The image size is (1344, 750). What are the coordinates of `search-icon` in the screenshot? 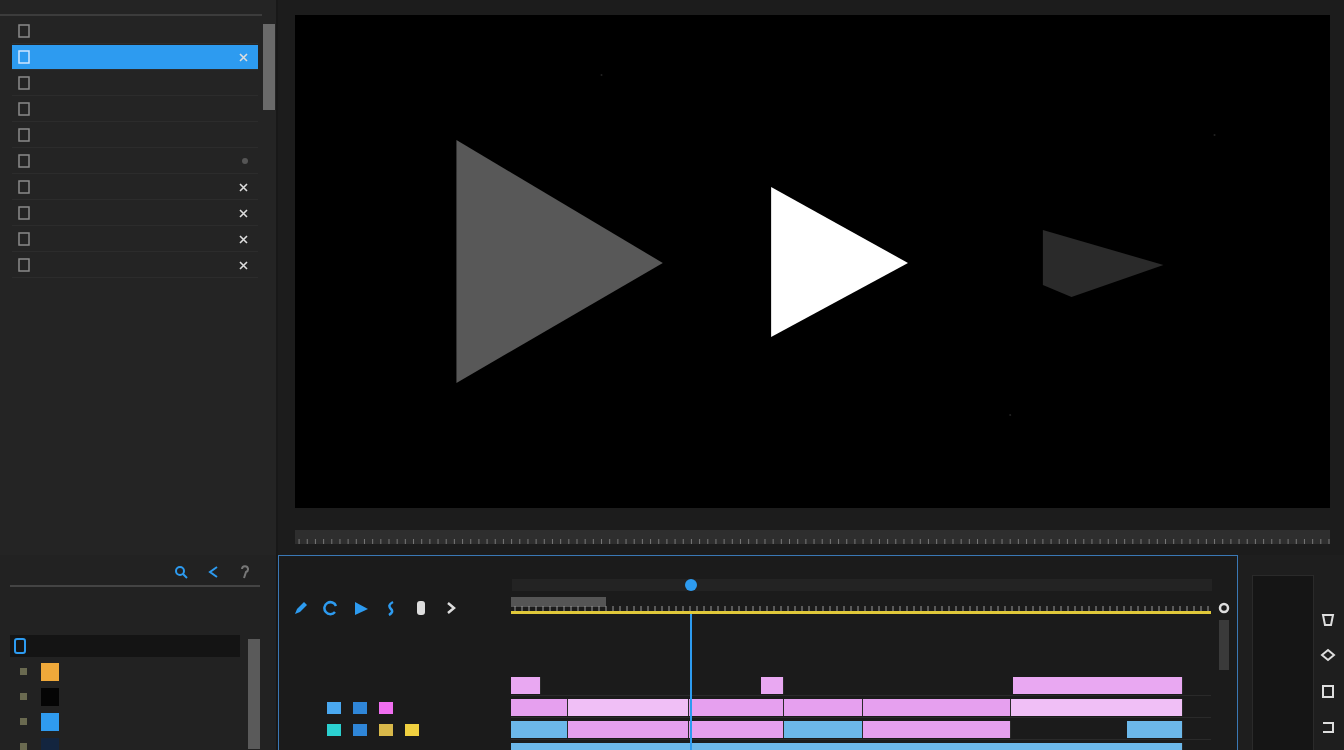 It's located at (181, 572).